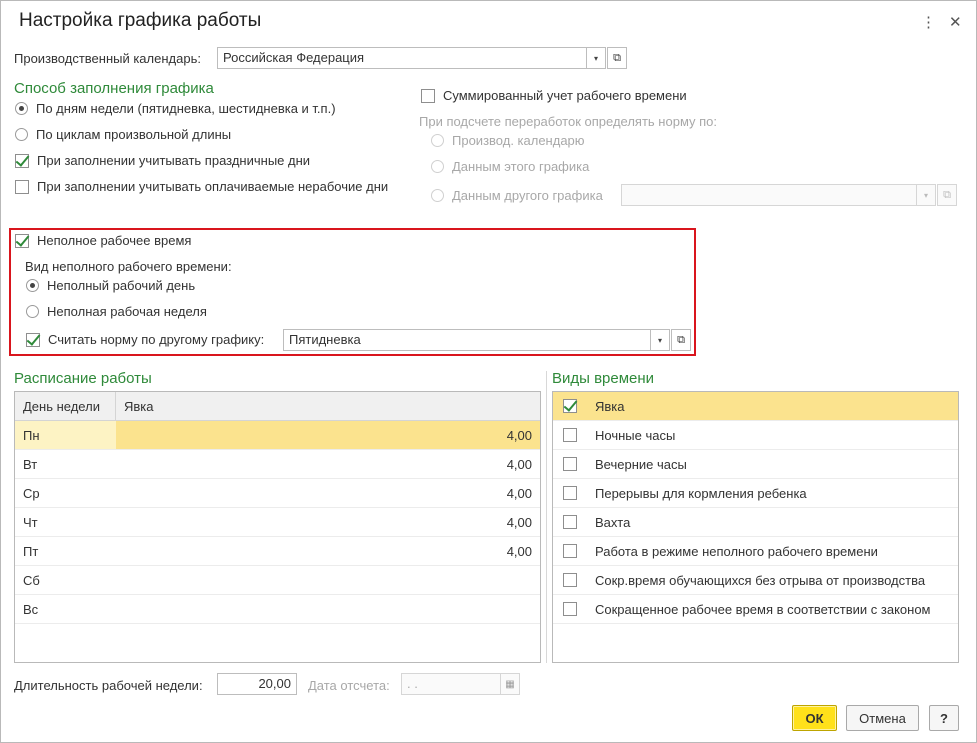 The image size is (977, 743). I want to click on norm-by-calendar-option: Производ. календарю, so click(508, 140).